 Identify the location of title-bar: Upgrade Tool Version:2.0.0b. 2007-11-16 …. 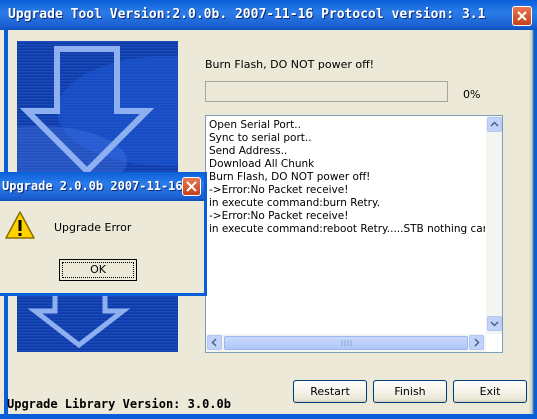
(268, 15).